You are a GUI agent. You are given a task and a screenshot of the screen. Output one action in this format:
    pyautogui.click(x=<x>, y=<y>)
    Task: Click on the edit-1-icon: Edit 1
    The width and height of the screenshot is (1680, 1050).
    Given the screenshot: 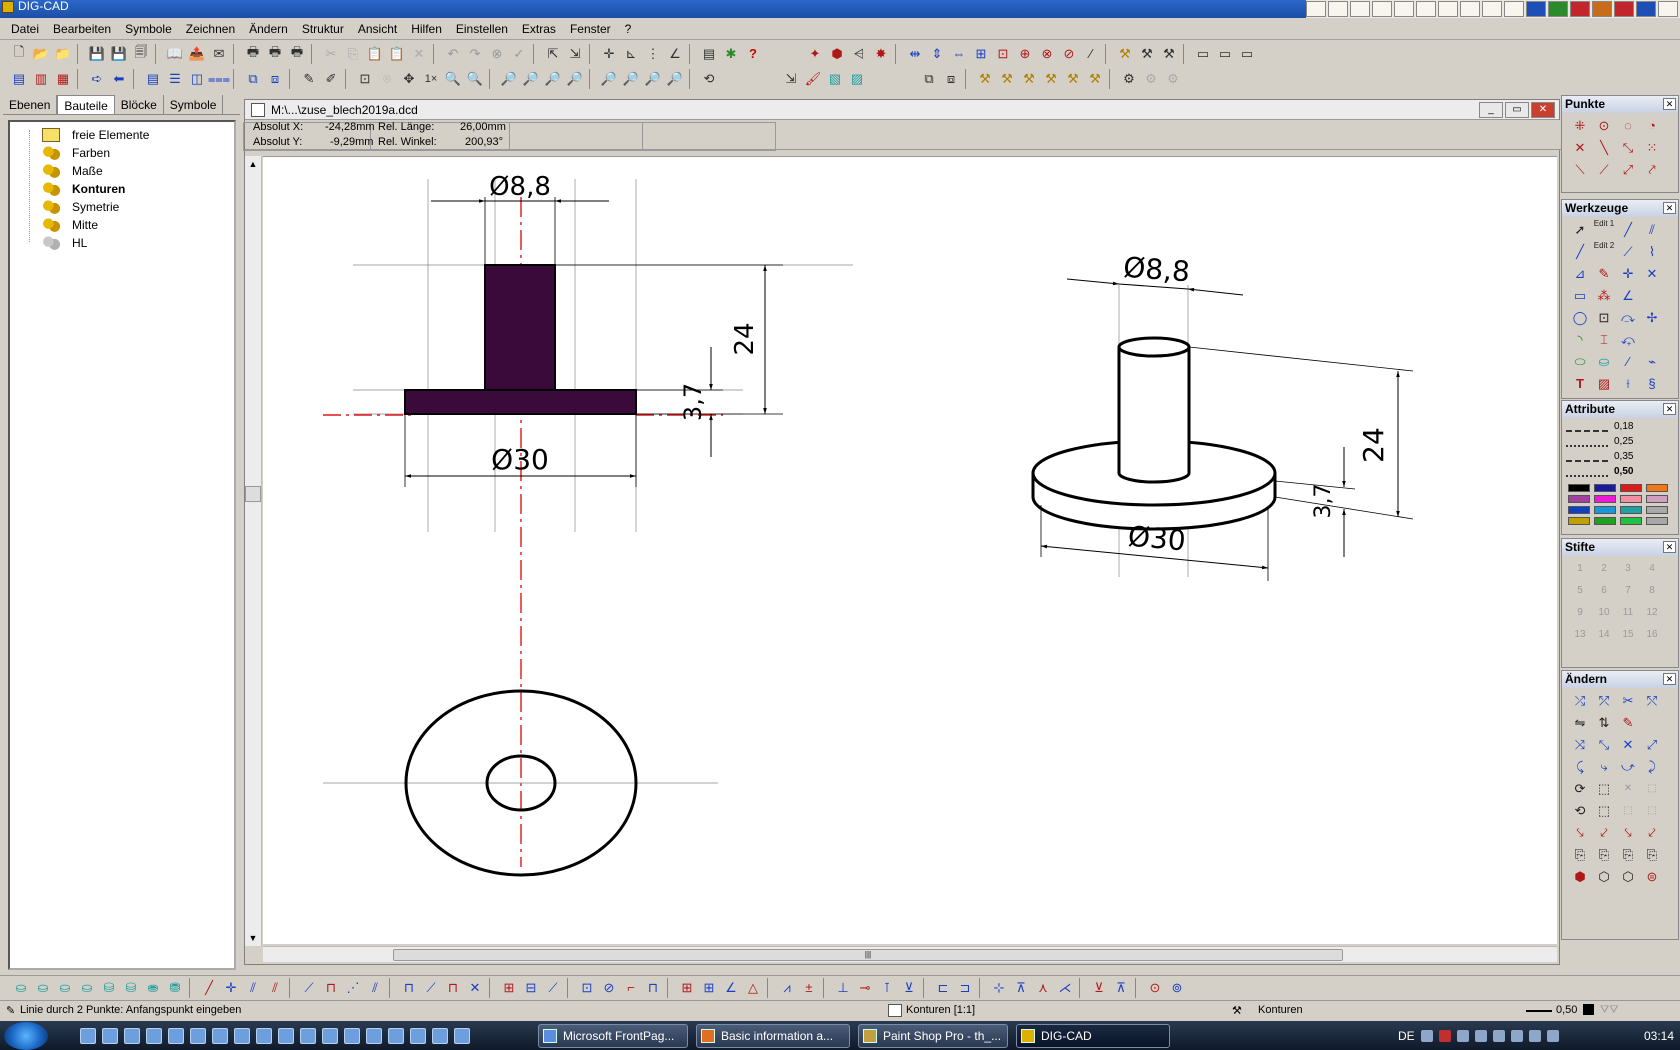 What is the action you would take?
    pyautogui.click(x=1604, y=230)
    